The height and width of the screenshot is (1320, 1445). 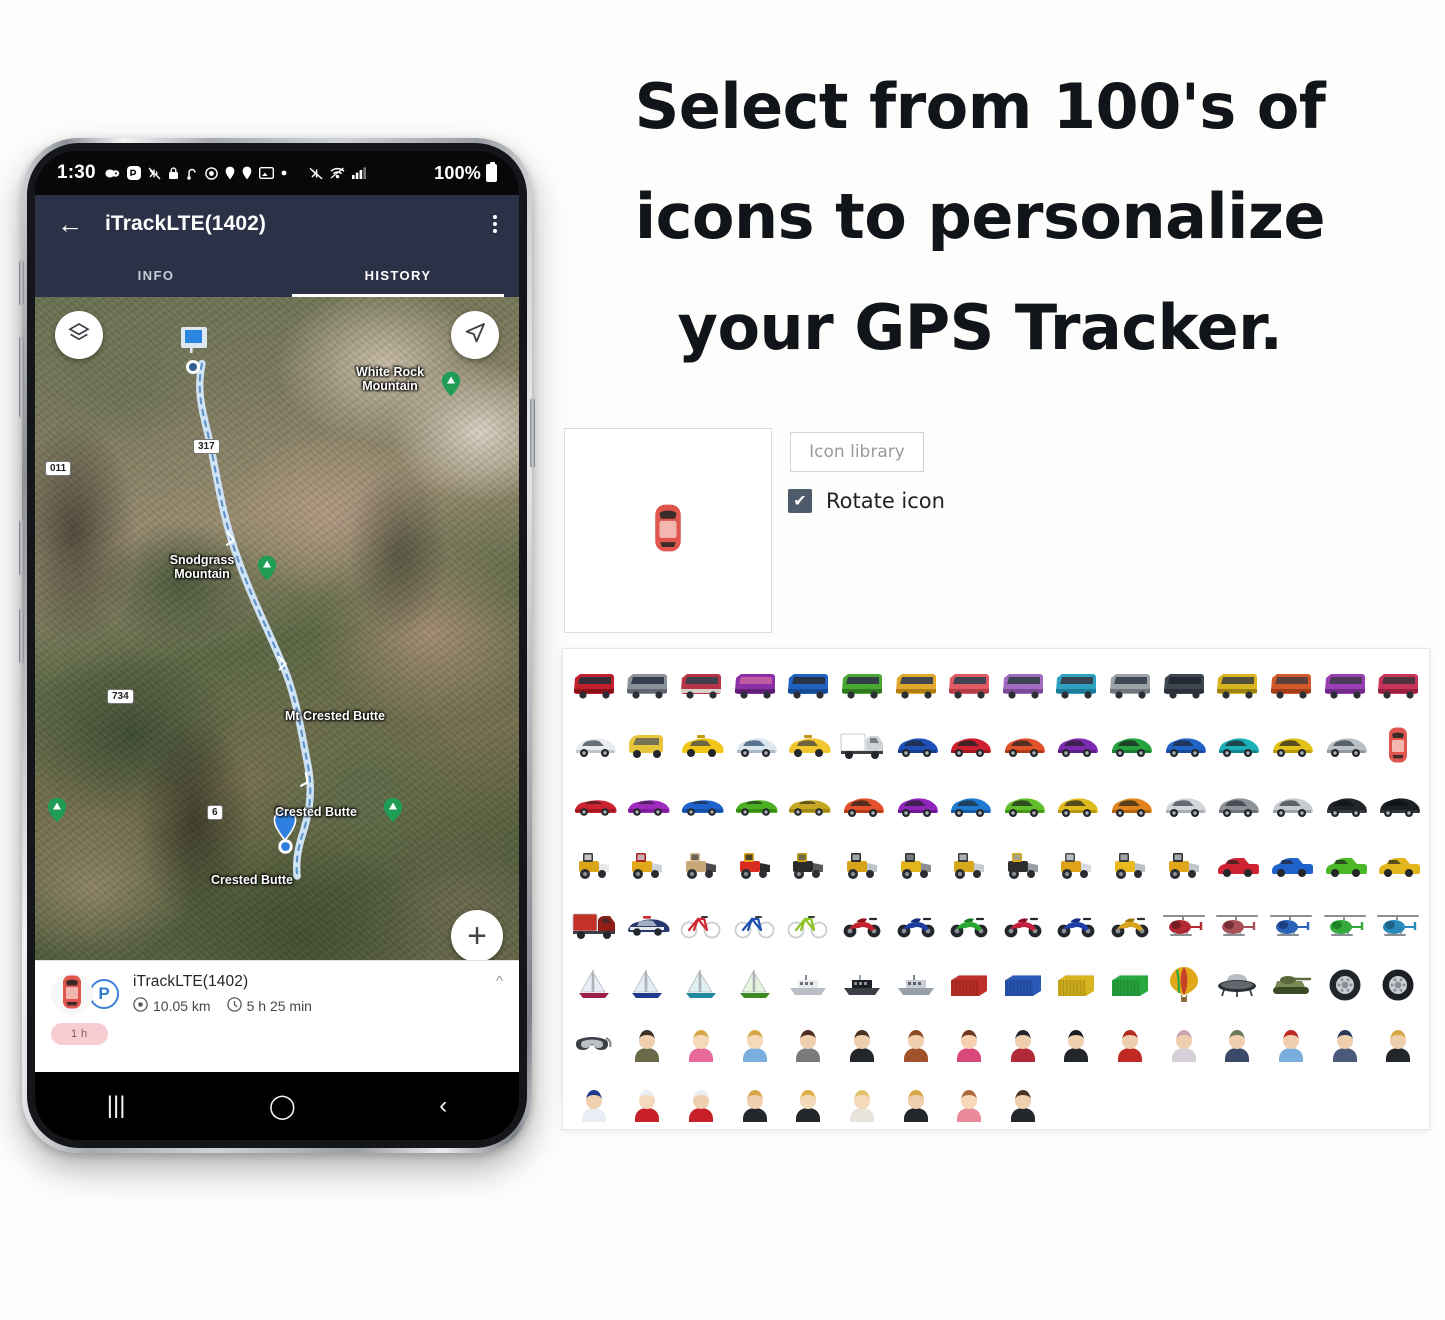 I want to click on chevron-up-icon: ^, so click(x=499, y=981).